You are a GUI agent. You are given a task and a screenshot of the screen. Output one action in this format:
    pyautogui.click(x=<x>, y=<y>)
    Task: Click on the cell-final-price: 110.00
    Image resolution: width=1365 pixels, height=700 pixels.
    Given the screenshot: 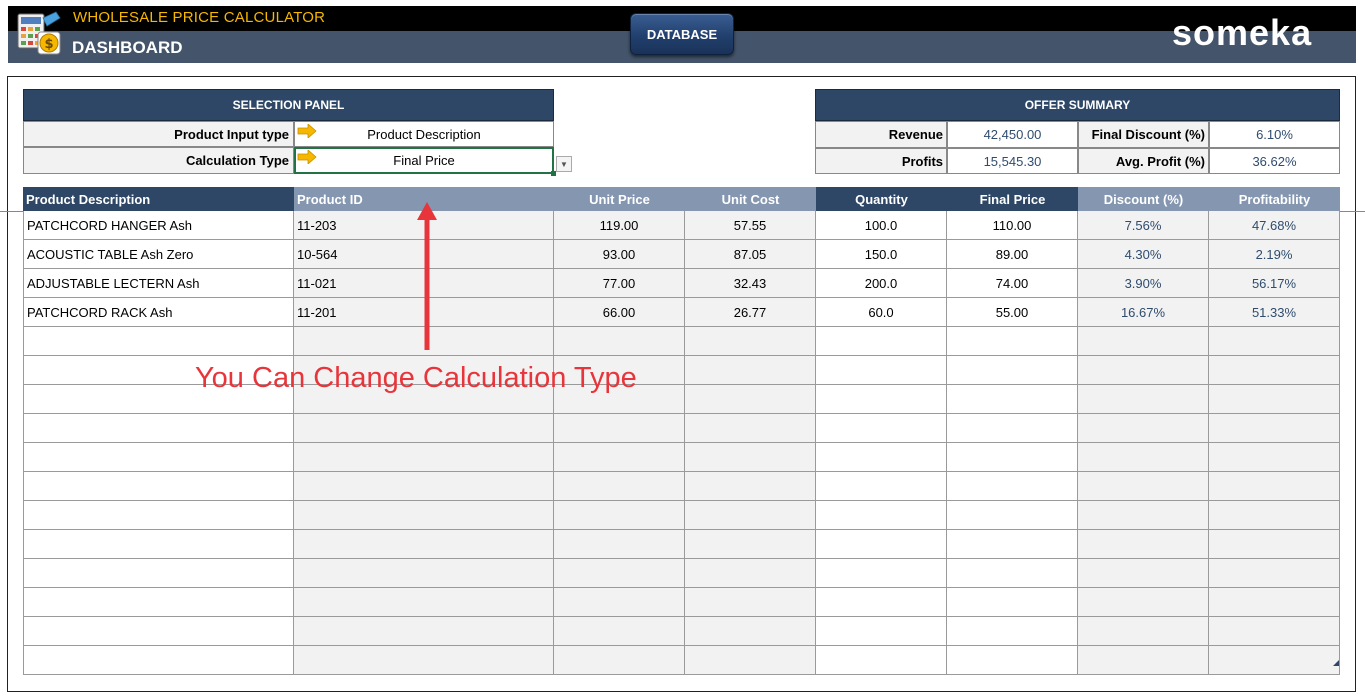 What is the action you would take?
    pyautogui.click(x=1012, y=225)
    